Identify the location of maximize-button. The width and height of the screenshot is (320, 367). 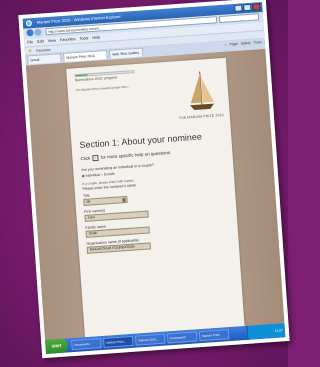
(247, 7).